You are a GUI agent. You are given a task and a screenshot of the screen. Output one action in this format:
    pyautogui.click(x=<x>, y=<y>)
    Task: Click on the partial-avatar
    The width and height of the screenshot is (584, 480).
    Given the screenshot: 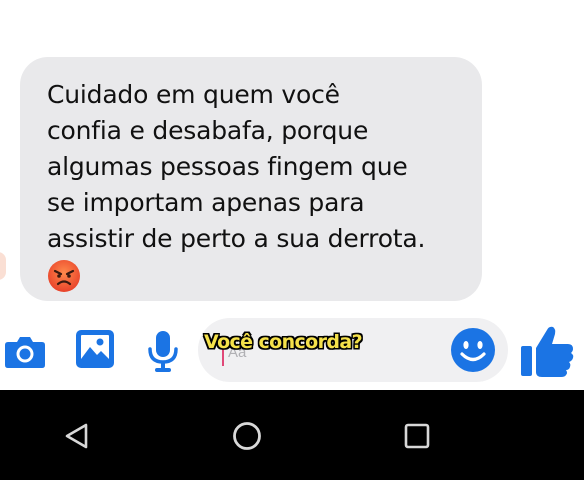 What is the action you would take?
    pyautogui.click(x=3, y=266)
    